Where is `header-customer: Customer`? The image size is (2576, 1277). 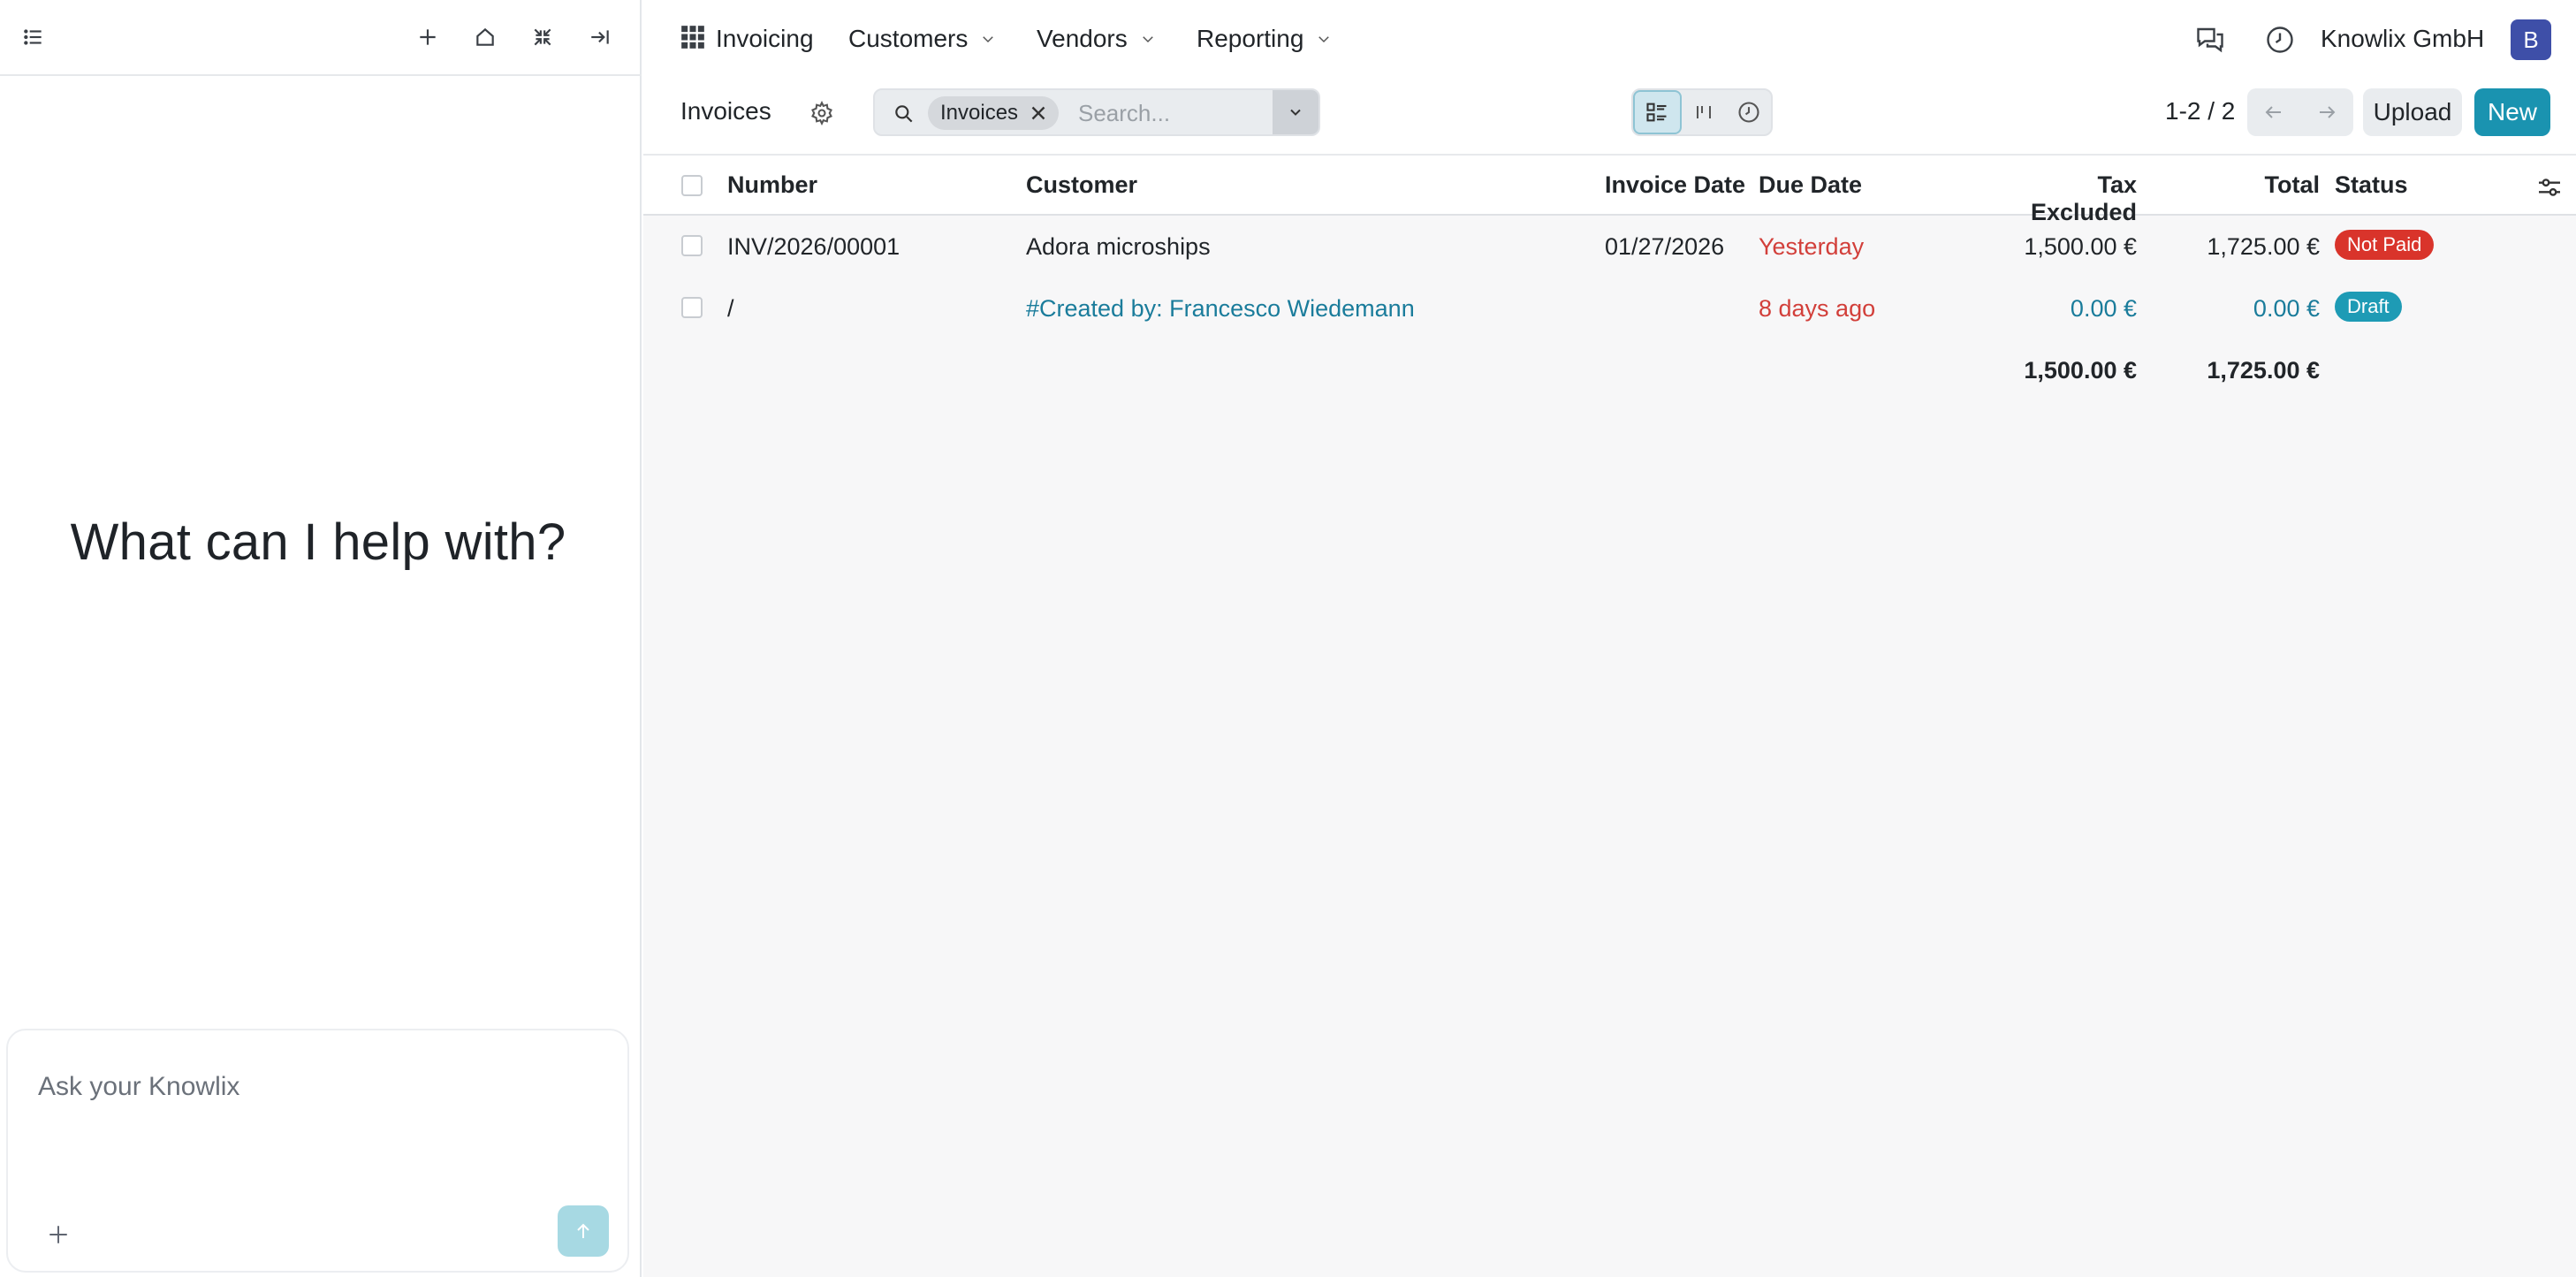 header-customer: Customer is located at coordinates (1081, 185).